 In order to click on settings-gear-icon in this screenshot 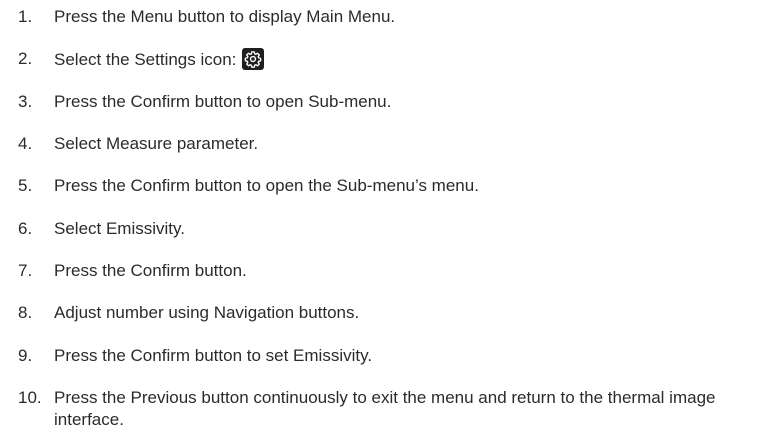, I will do `click(253, 59)`.